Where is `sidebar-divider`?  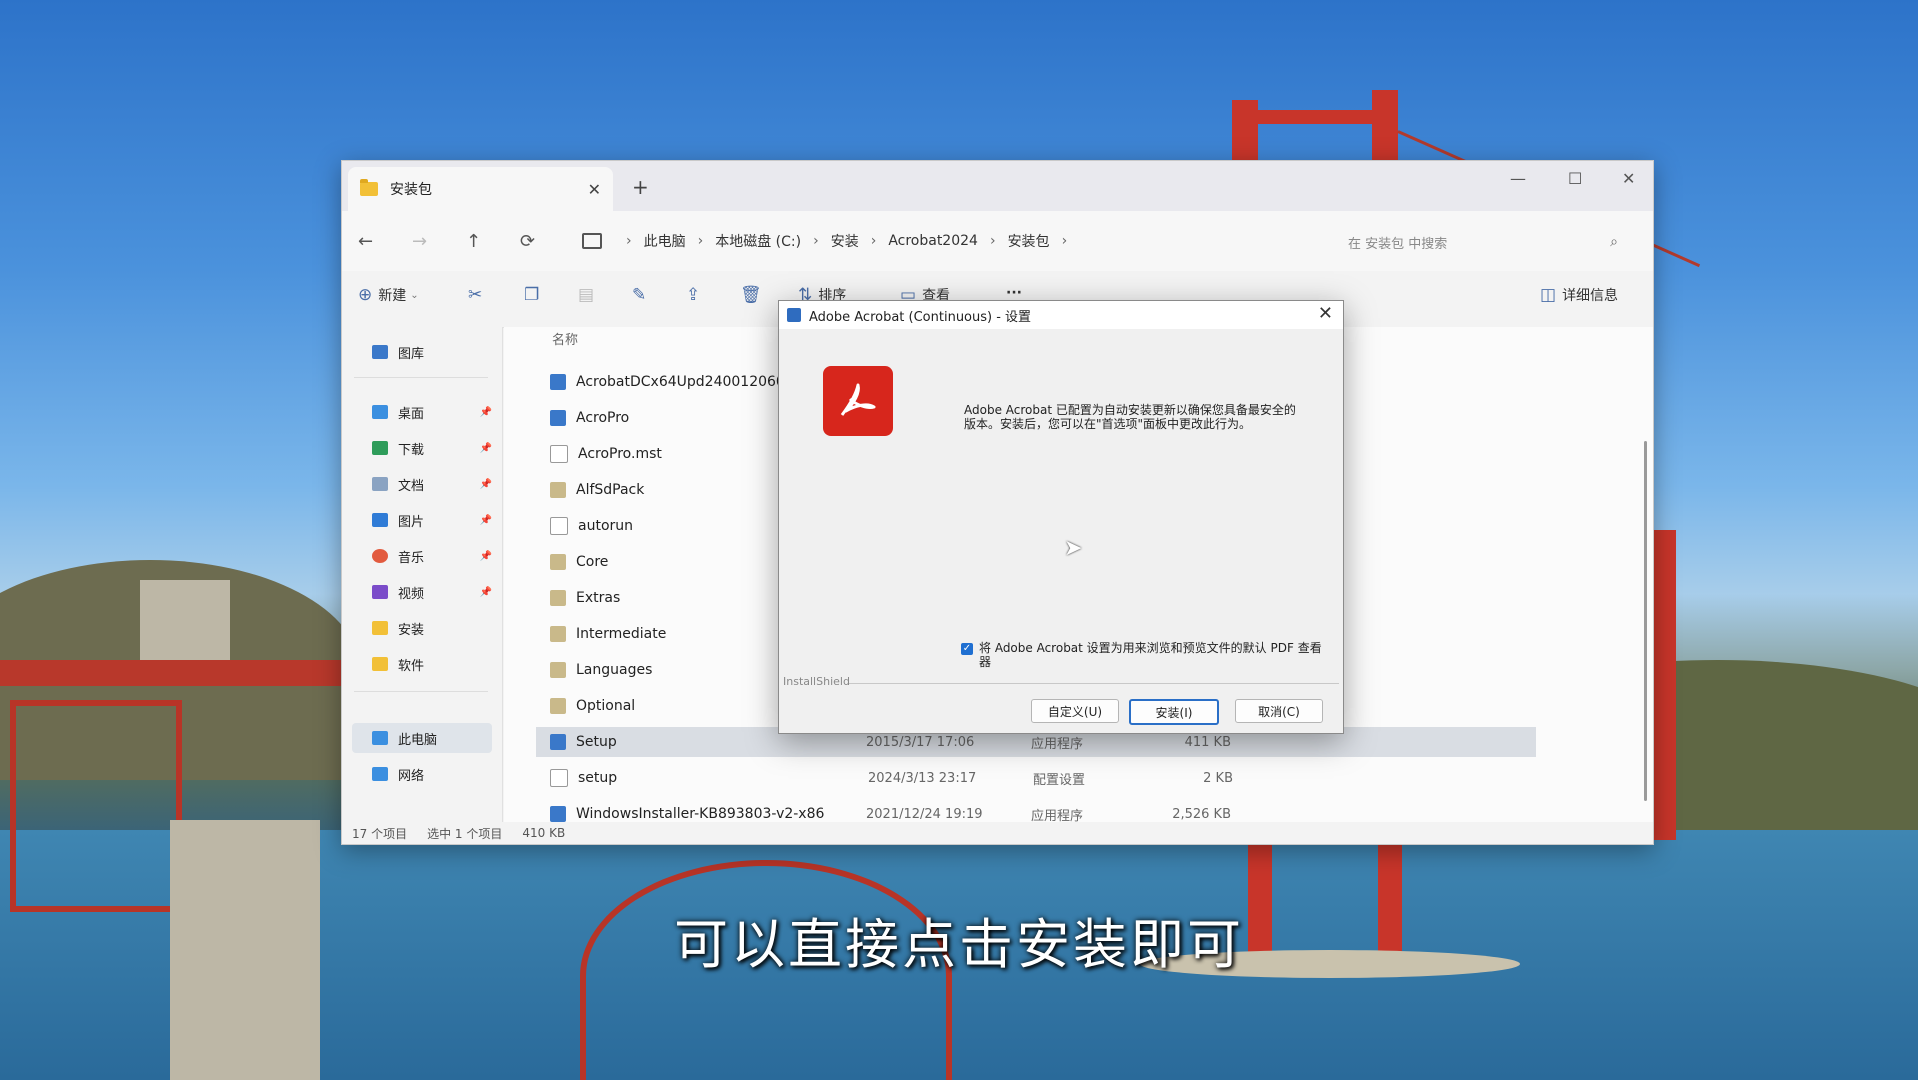
sidebar-divider is located at coordinates (421, 377).